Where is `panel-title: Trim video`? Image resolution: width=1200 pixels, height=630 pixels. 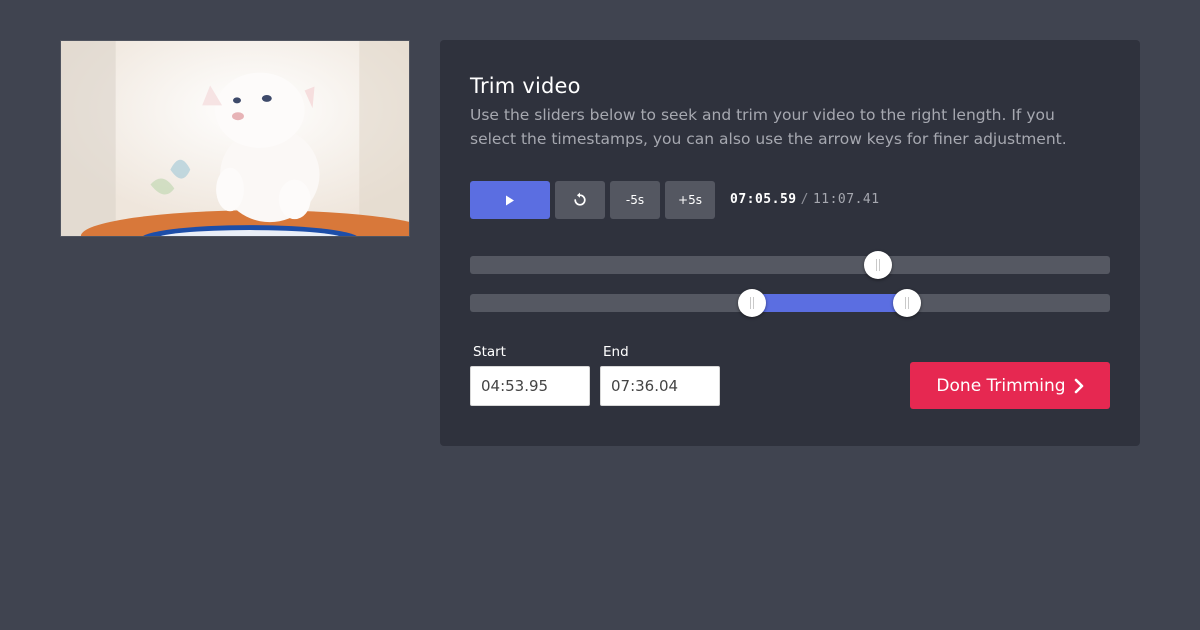
panel-title: Trim video is located at coordinates (525, 86).